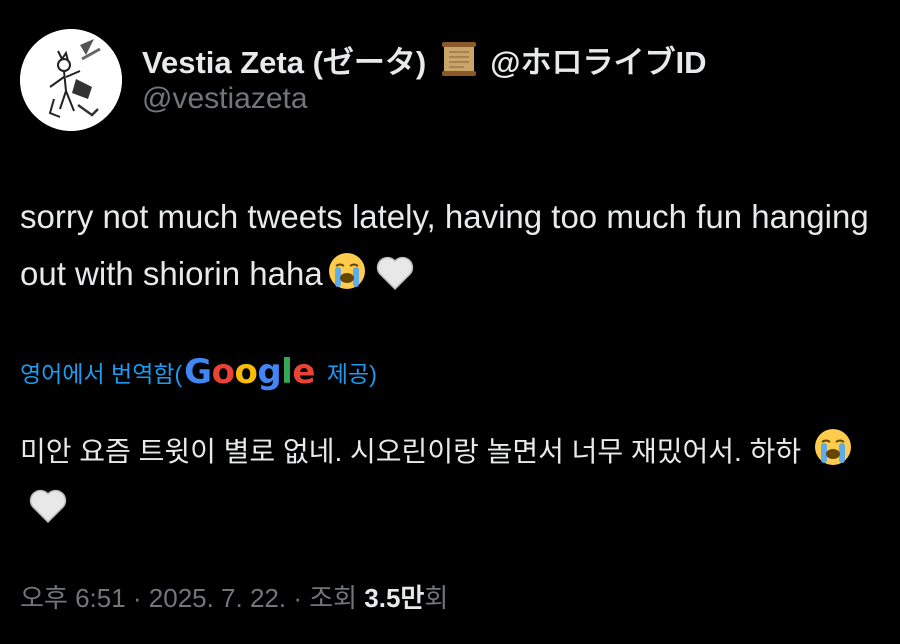 The width and height of the screenshot is (900, 644). Describe the element at coordinates (512, 99) in the screenshot. I see `user-handle: @vestiazeta` at that location.